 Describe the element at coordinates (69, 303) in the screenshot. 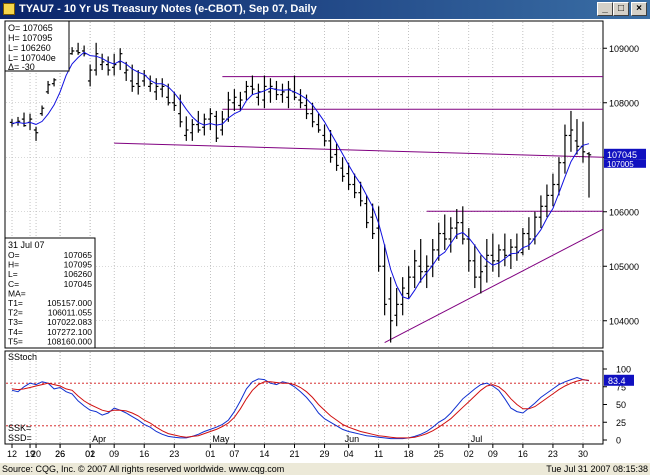

I see `info-value: 105157.000` at that location.